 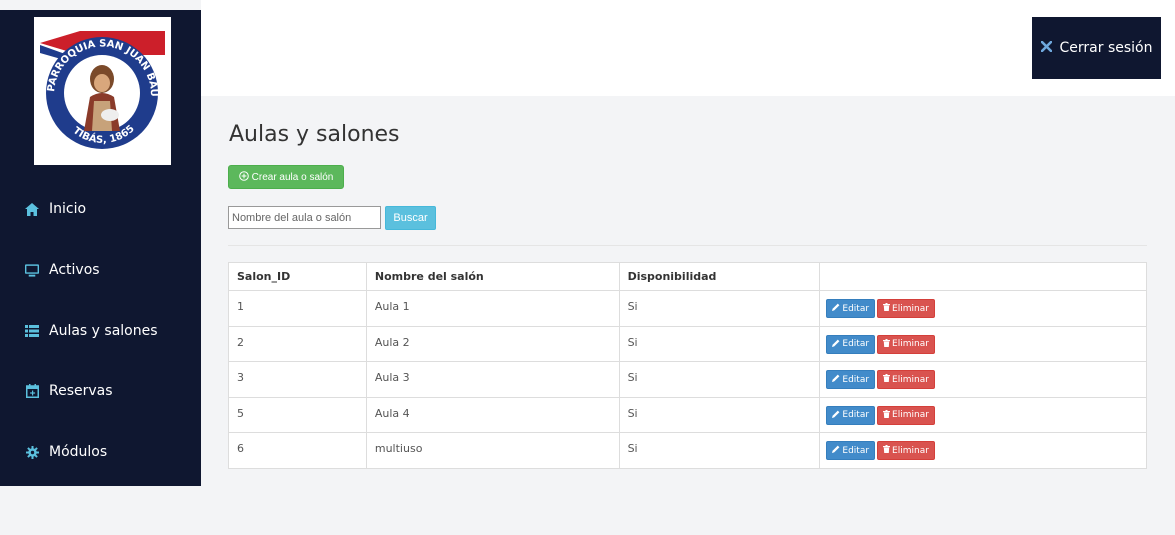 I want to click on cell-name: multiuso, so click(x=492, y=450).